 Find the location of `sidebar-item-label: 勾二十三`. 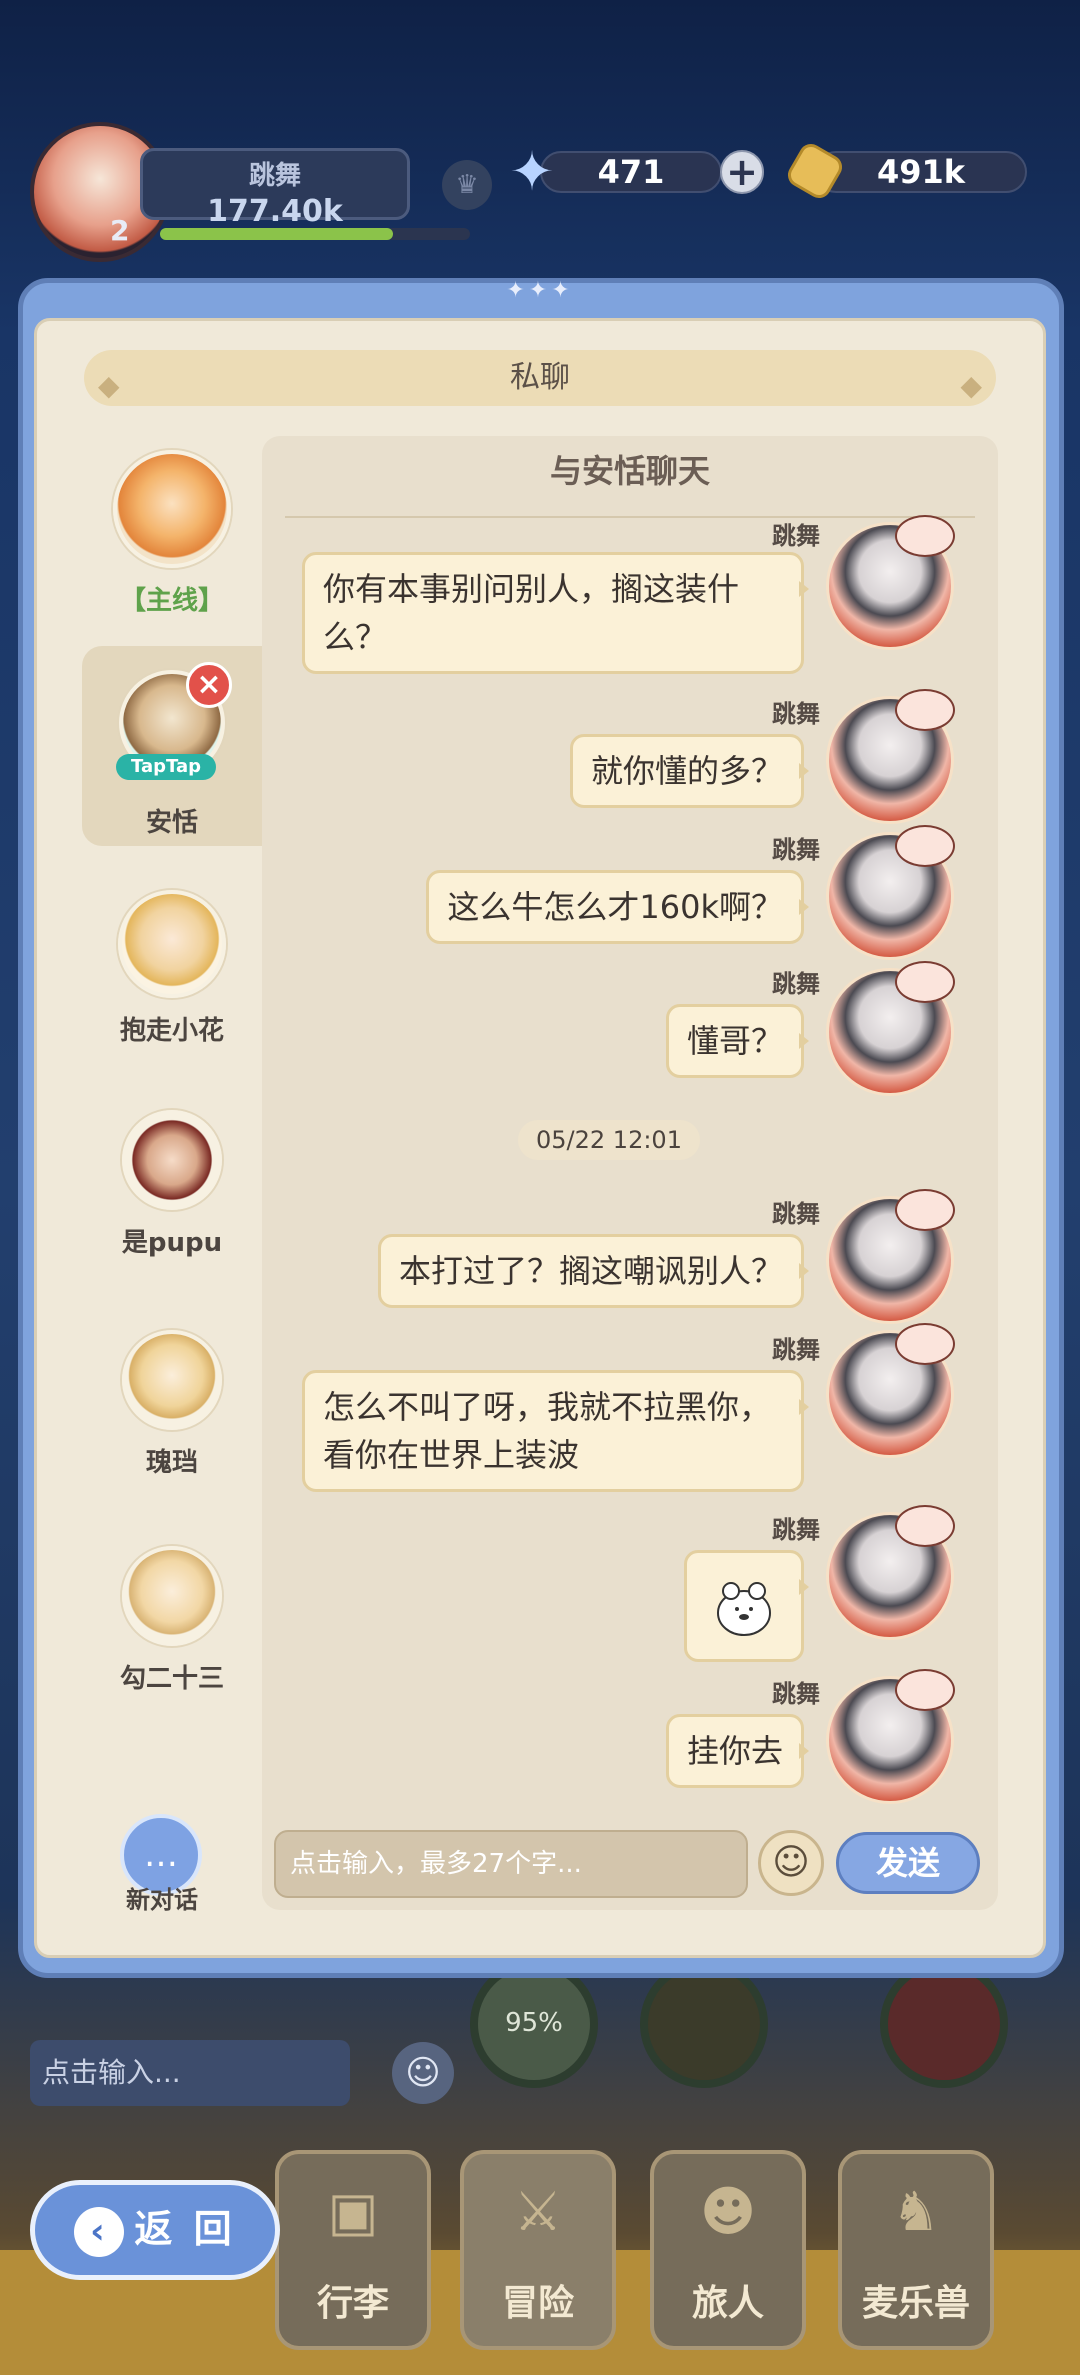

sidebar-item-label: 勾二十三 is located at coordinates (171, 1679).